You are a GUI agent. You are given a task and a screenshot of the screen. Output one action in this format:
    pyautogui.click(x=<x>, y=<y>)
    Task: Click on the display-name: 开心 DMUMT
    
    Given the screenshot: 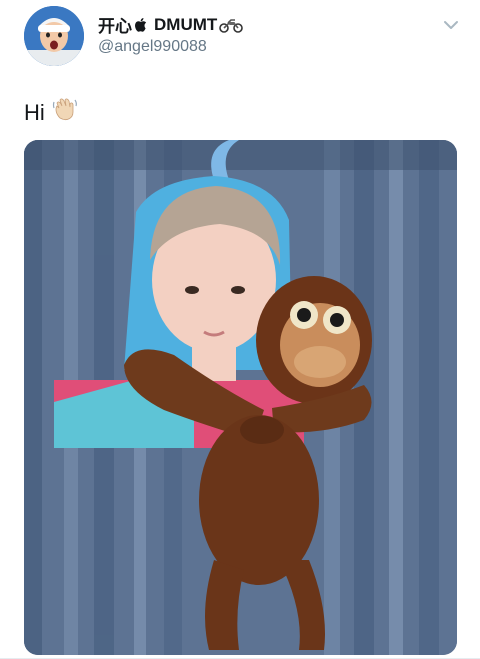 What is the action you would take?
    pyautogui.click(x=171, y=24)
    